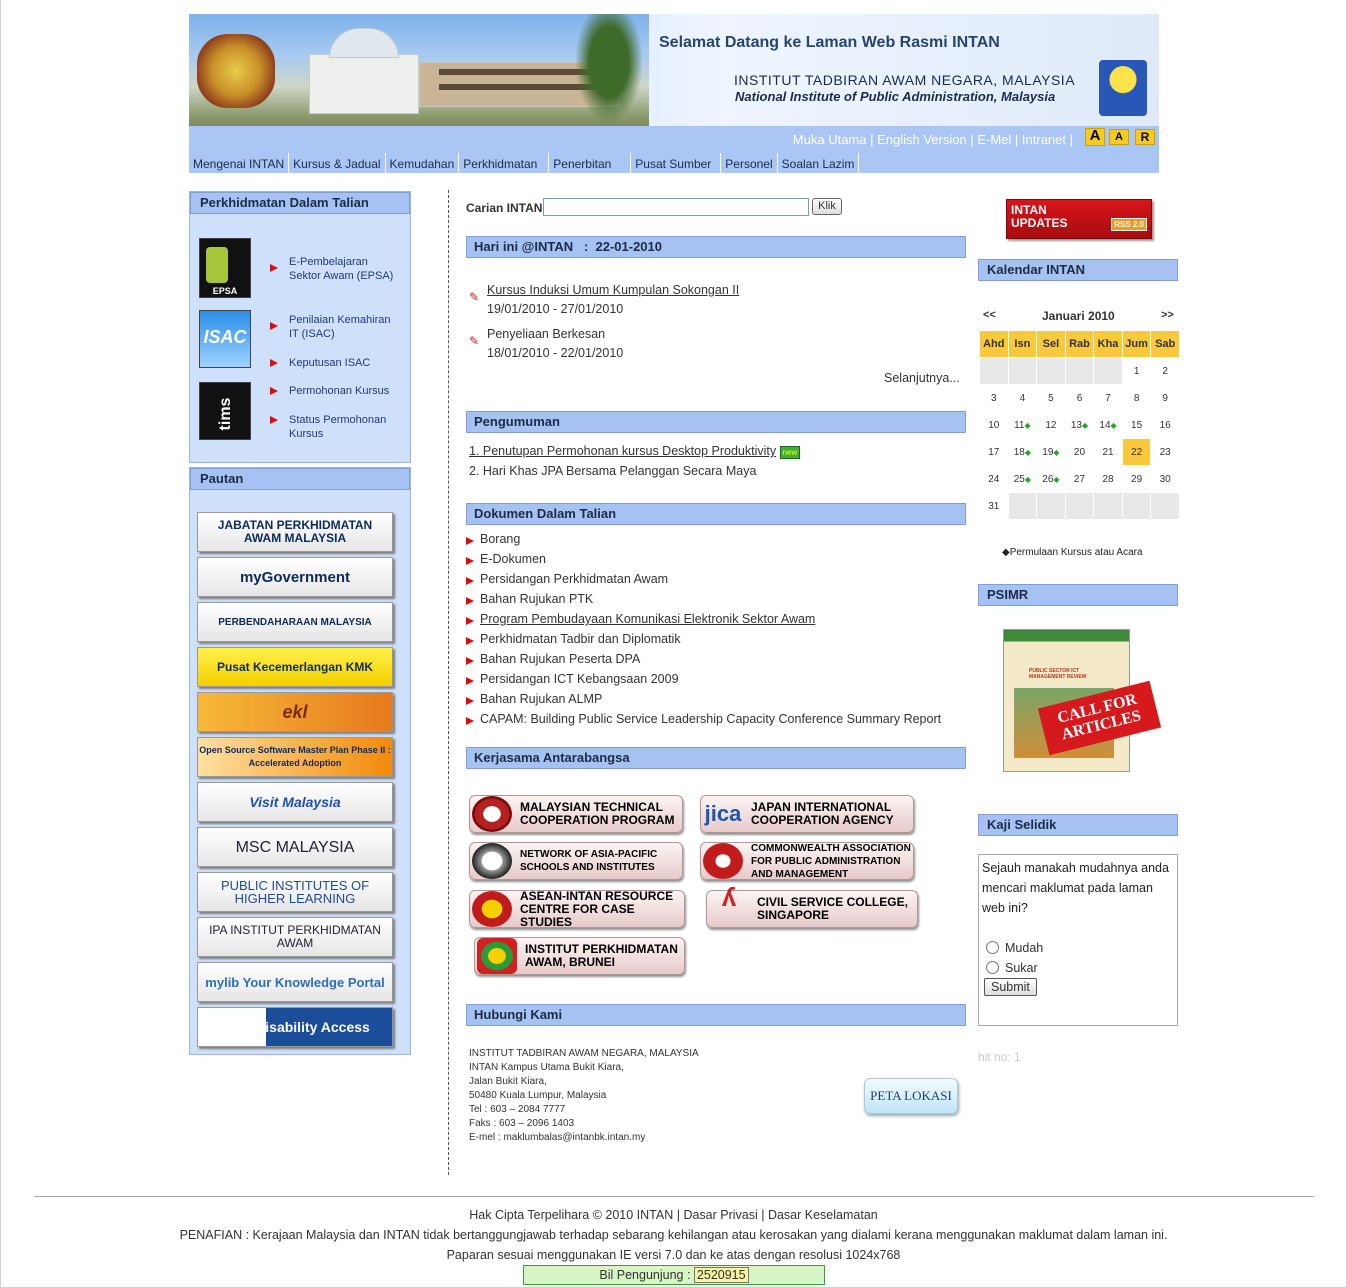 The width and height of the screenshot is (1347, 1288). What do you see at coordinates (337, 163) in the screenshot?
I see `nav-kursus-jadual: Kursus & Jadual` at bounding box center [337, 163].